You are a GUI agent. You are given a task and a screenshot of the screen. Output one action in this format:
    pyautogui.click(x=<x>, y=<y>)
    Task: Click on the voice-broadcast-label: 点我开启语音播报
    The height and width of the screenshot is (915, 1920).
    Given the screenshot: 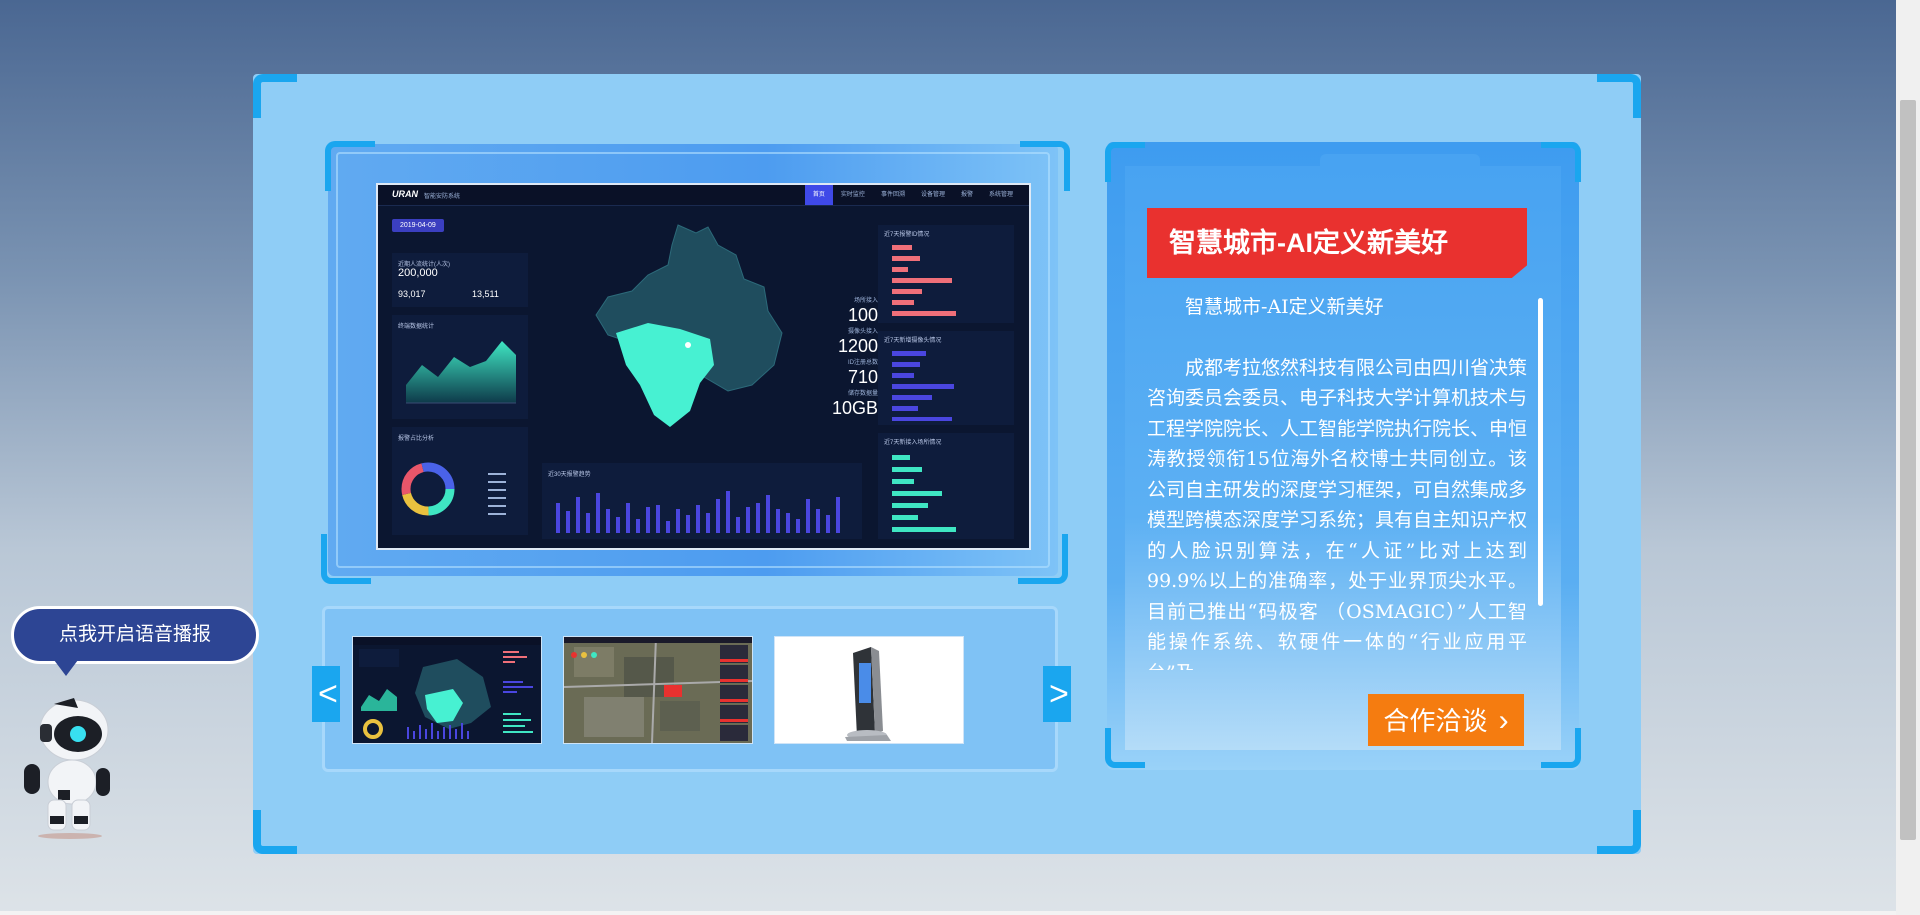 What is the action you would take?
    pyautogui.click(x=134, y=634)
    